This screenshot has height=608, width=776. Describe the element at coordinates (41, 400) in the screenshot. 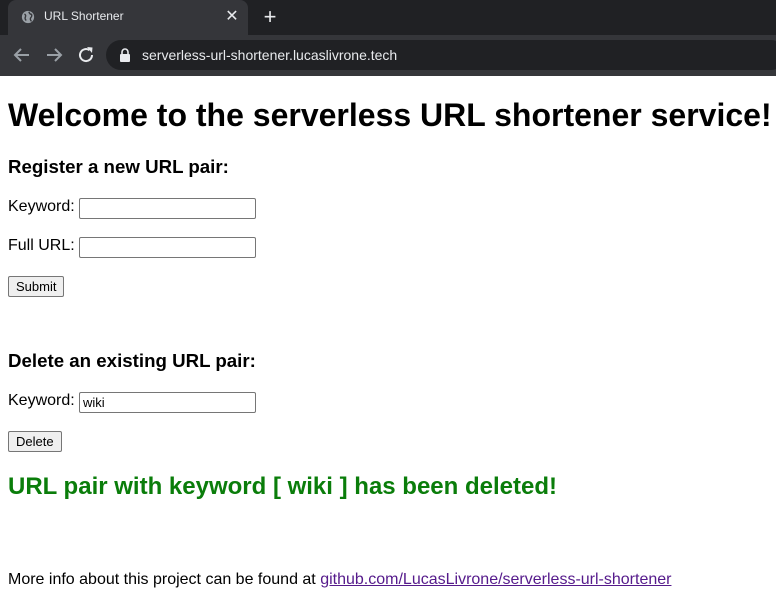

I see `delete-keyword-label: Keyword:` at that location.